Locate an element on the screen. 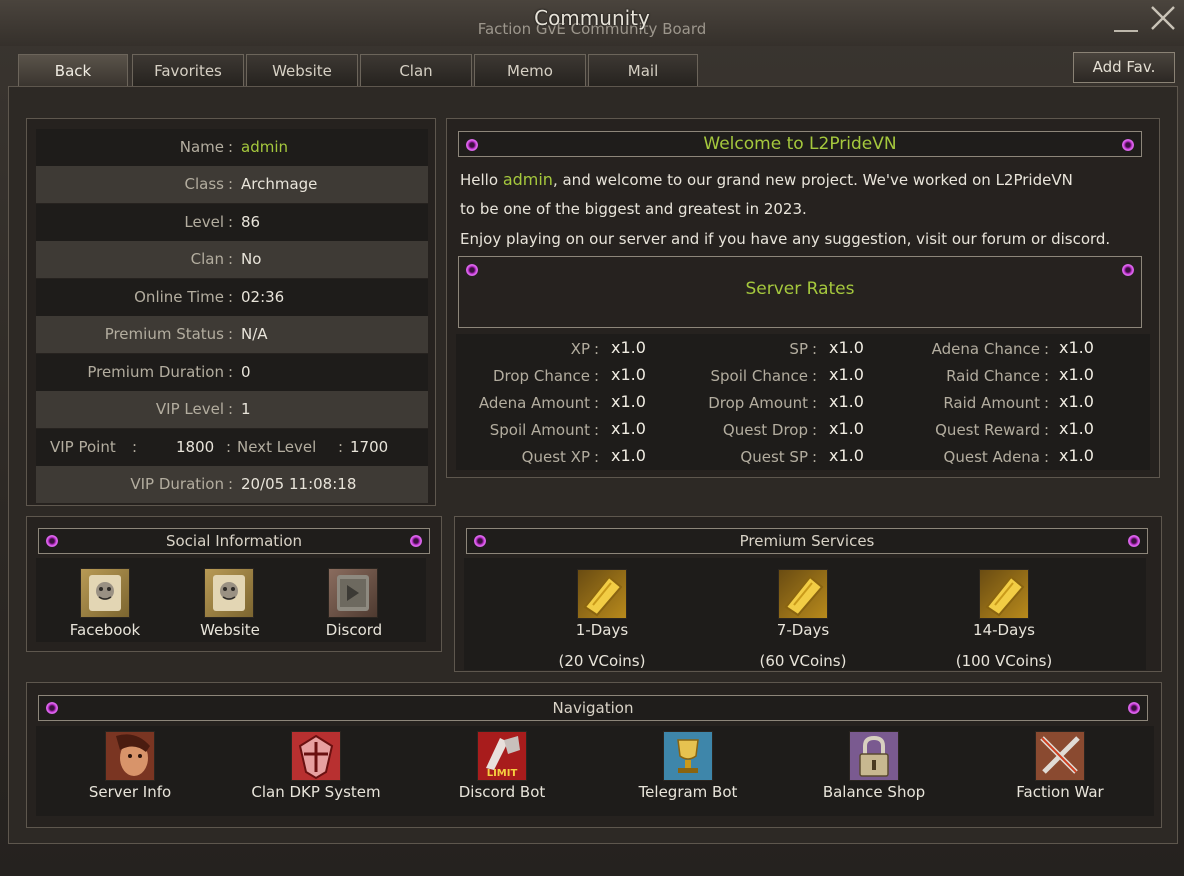 The image size is (1184, 876). info-value-premium-status: N/A is located at coordinates (254, 334).